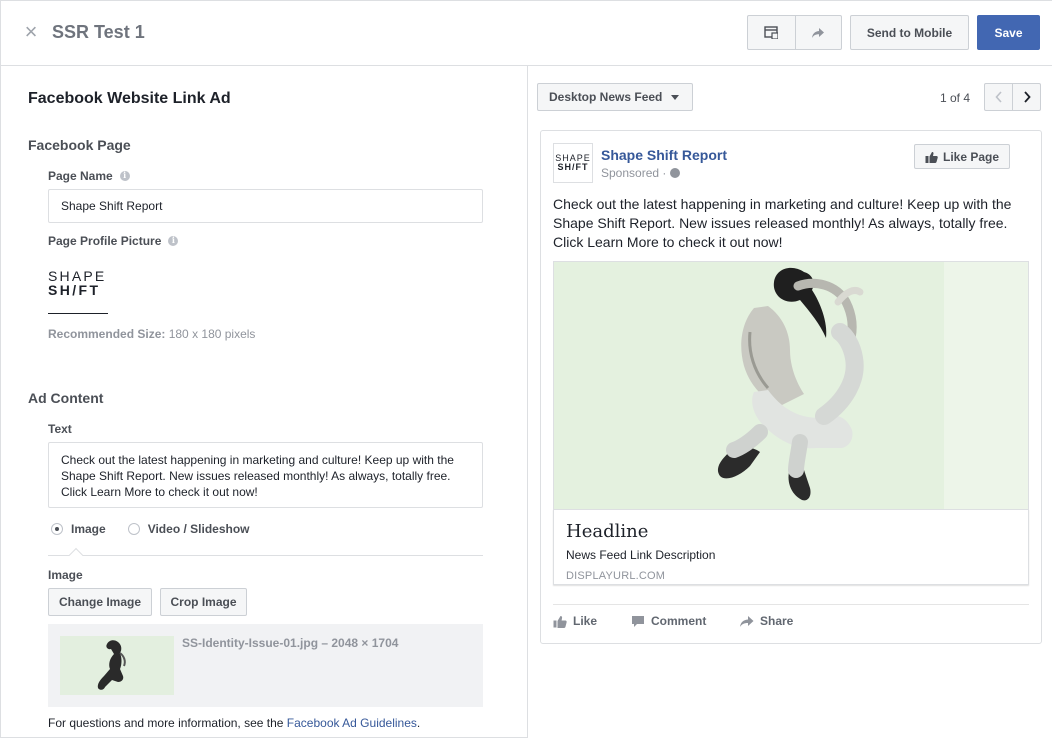  Describe the element at coordinates (607, 531) in the screenshot. I see `link-headline: Headline` at that location.